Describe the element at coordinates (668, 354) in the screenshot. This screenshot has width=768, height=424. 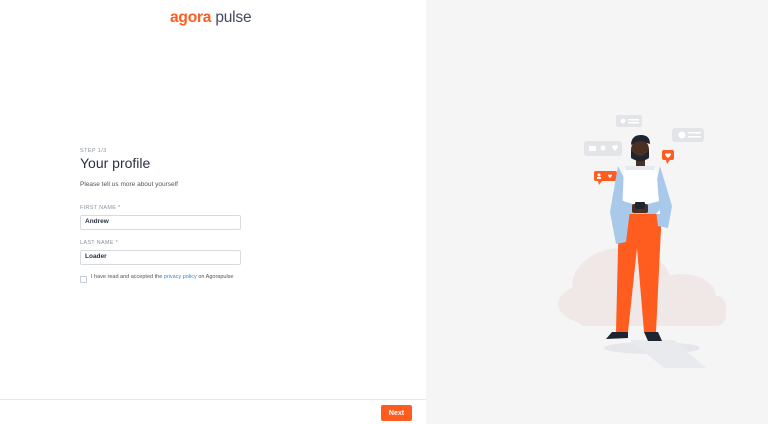
I see `light-beam` at that location.